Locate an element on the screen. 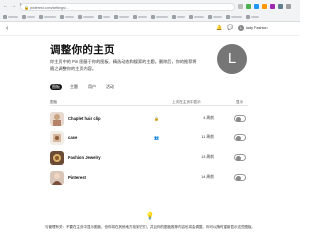  column-header-updated: 上次在主页中显示 is located at coordinates (186, 102).